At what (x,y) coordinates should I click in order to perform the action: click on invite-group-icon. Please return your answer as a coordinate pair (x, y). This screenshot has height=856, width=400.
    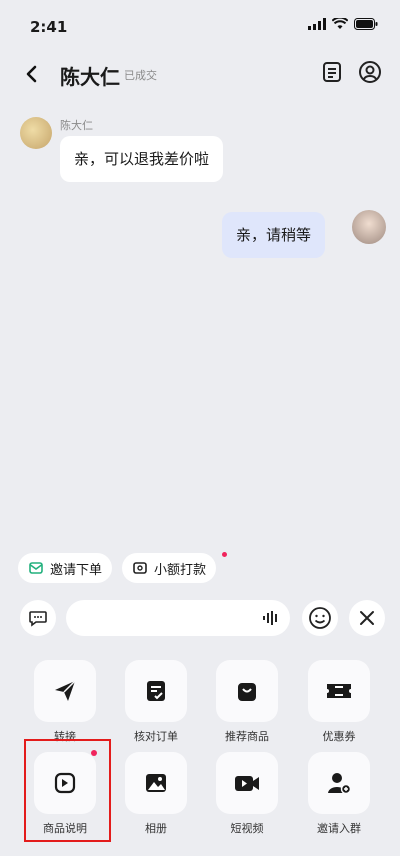
    Looking at the image, I should click on (340, 784).